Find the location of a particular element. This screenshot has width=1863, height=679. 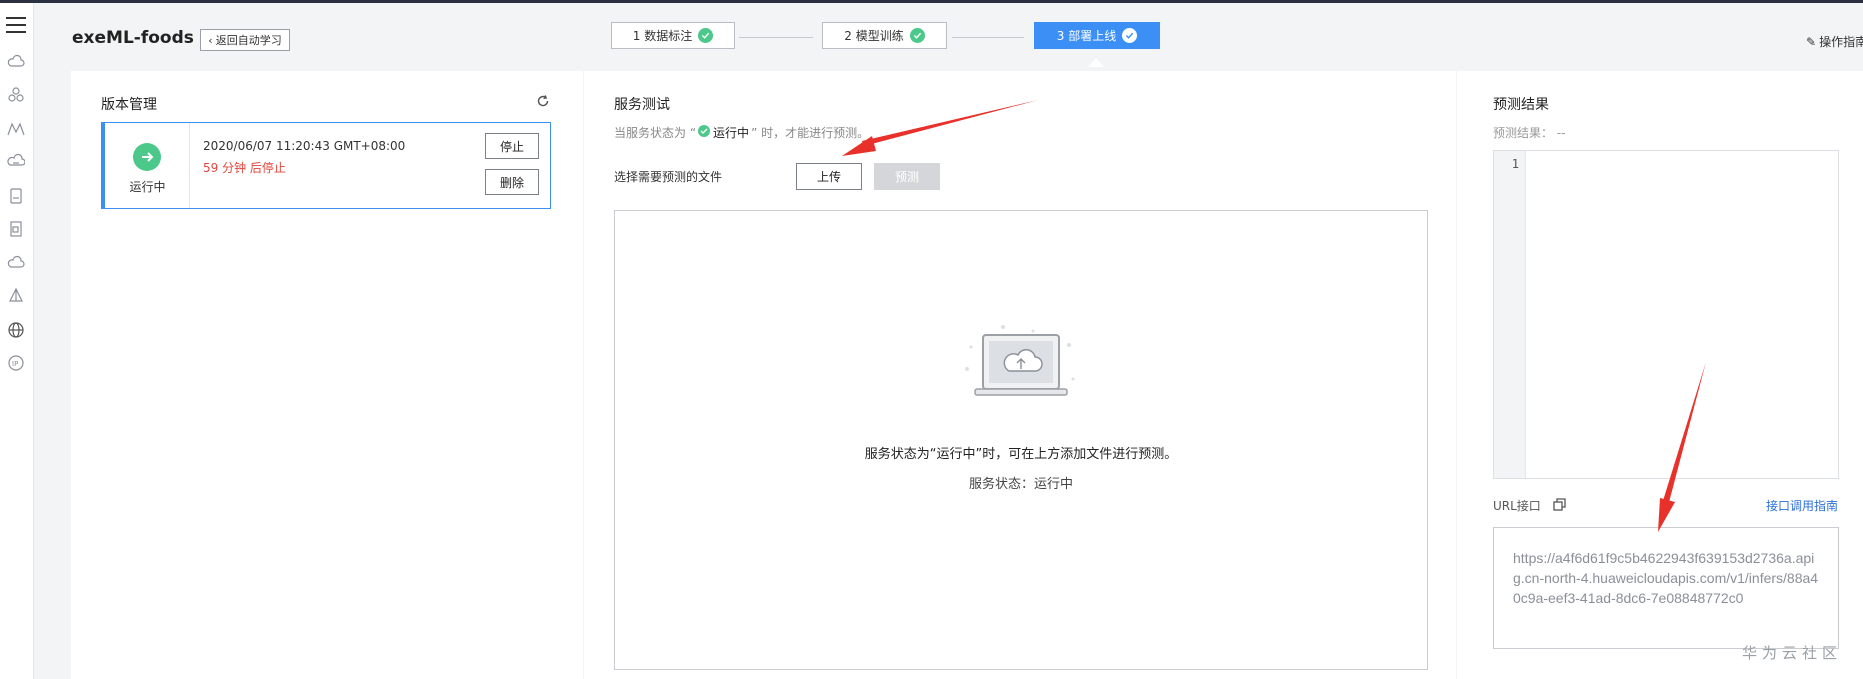

step-model-training: 2 模型训练 is located at coordinates (884, 35).